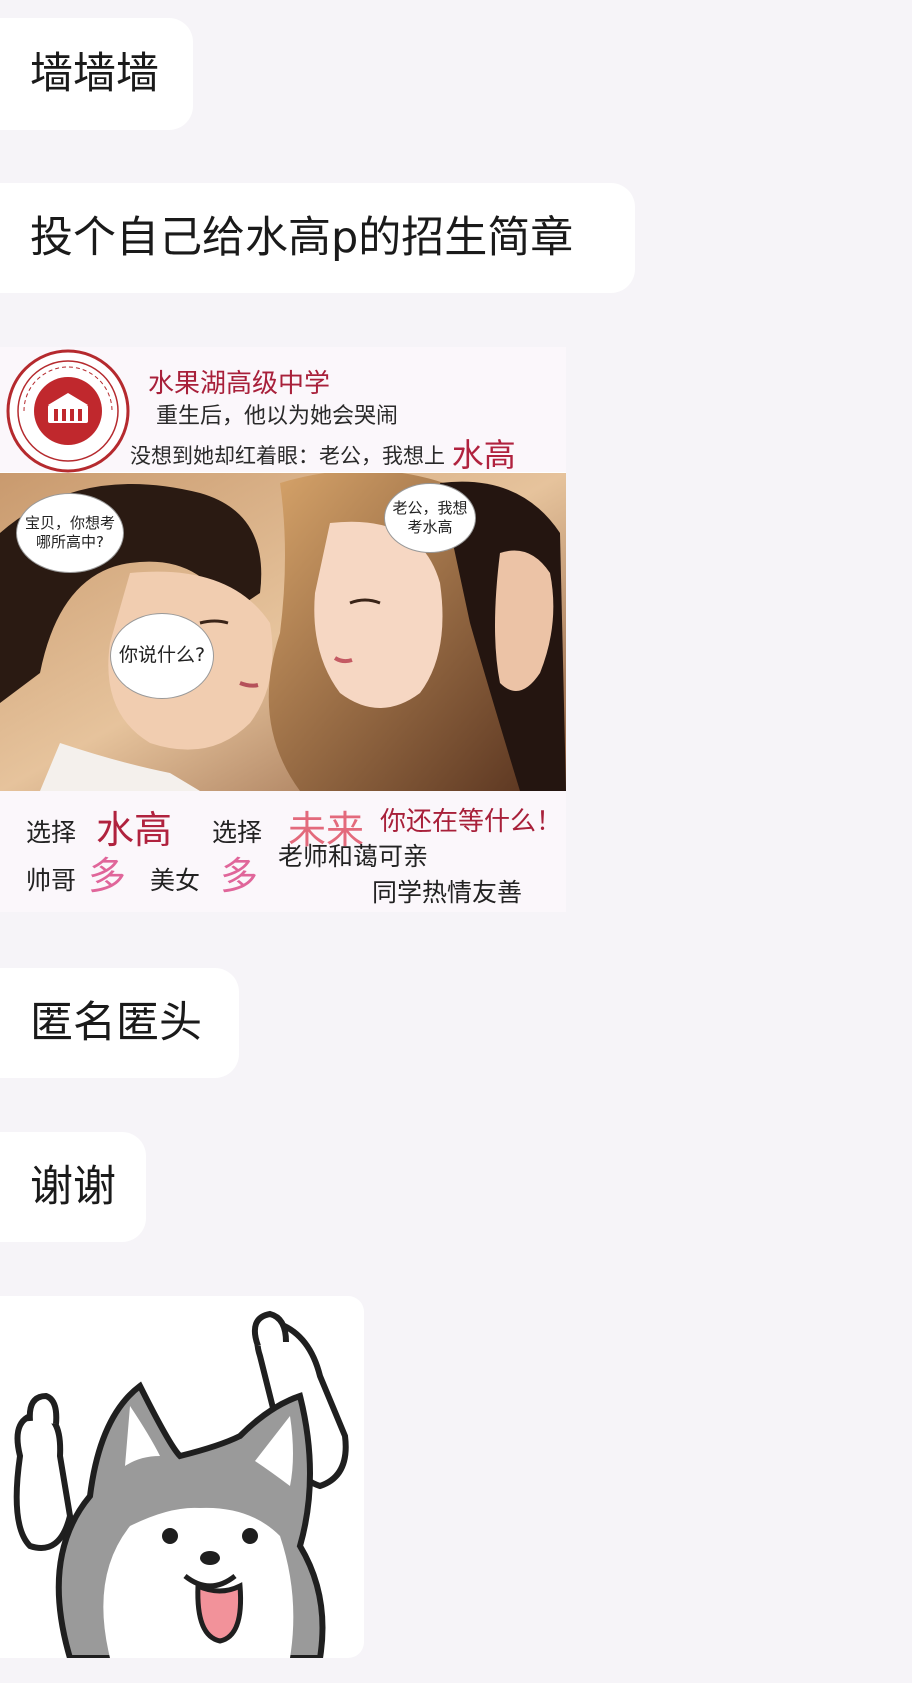 The width and height of the screenshot is (912, 1683). What do you see at coordinates (430, 518) in the screenshot?
I see `speech-bubble-girl: 老公，我想考水高` at bounding box center [430, 518].